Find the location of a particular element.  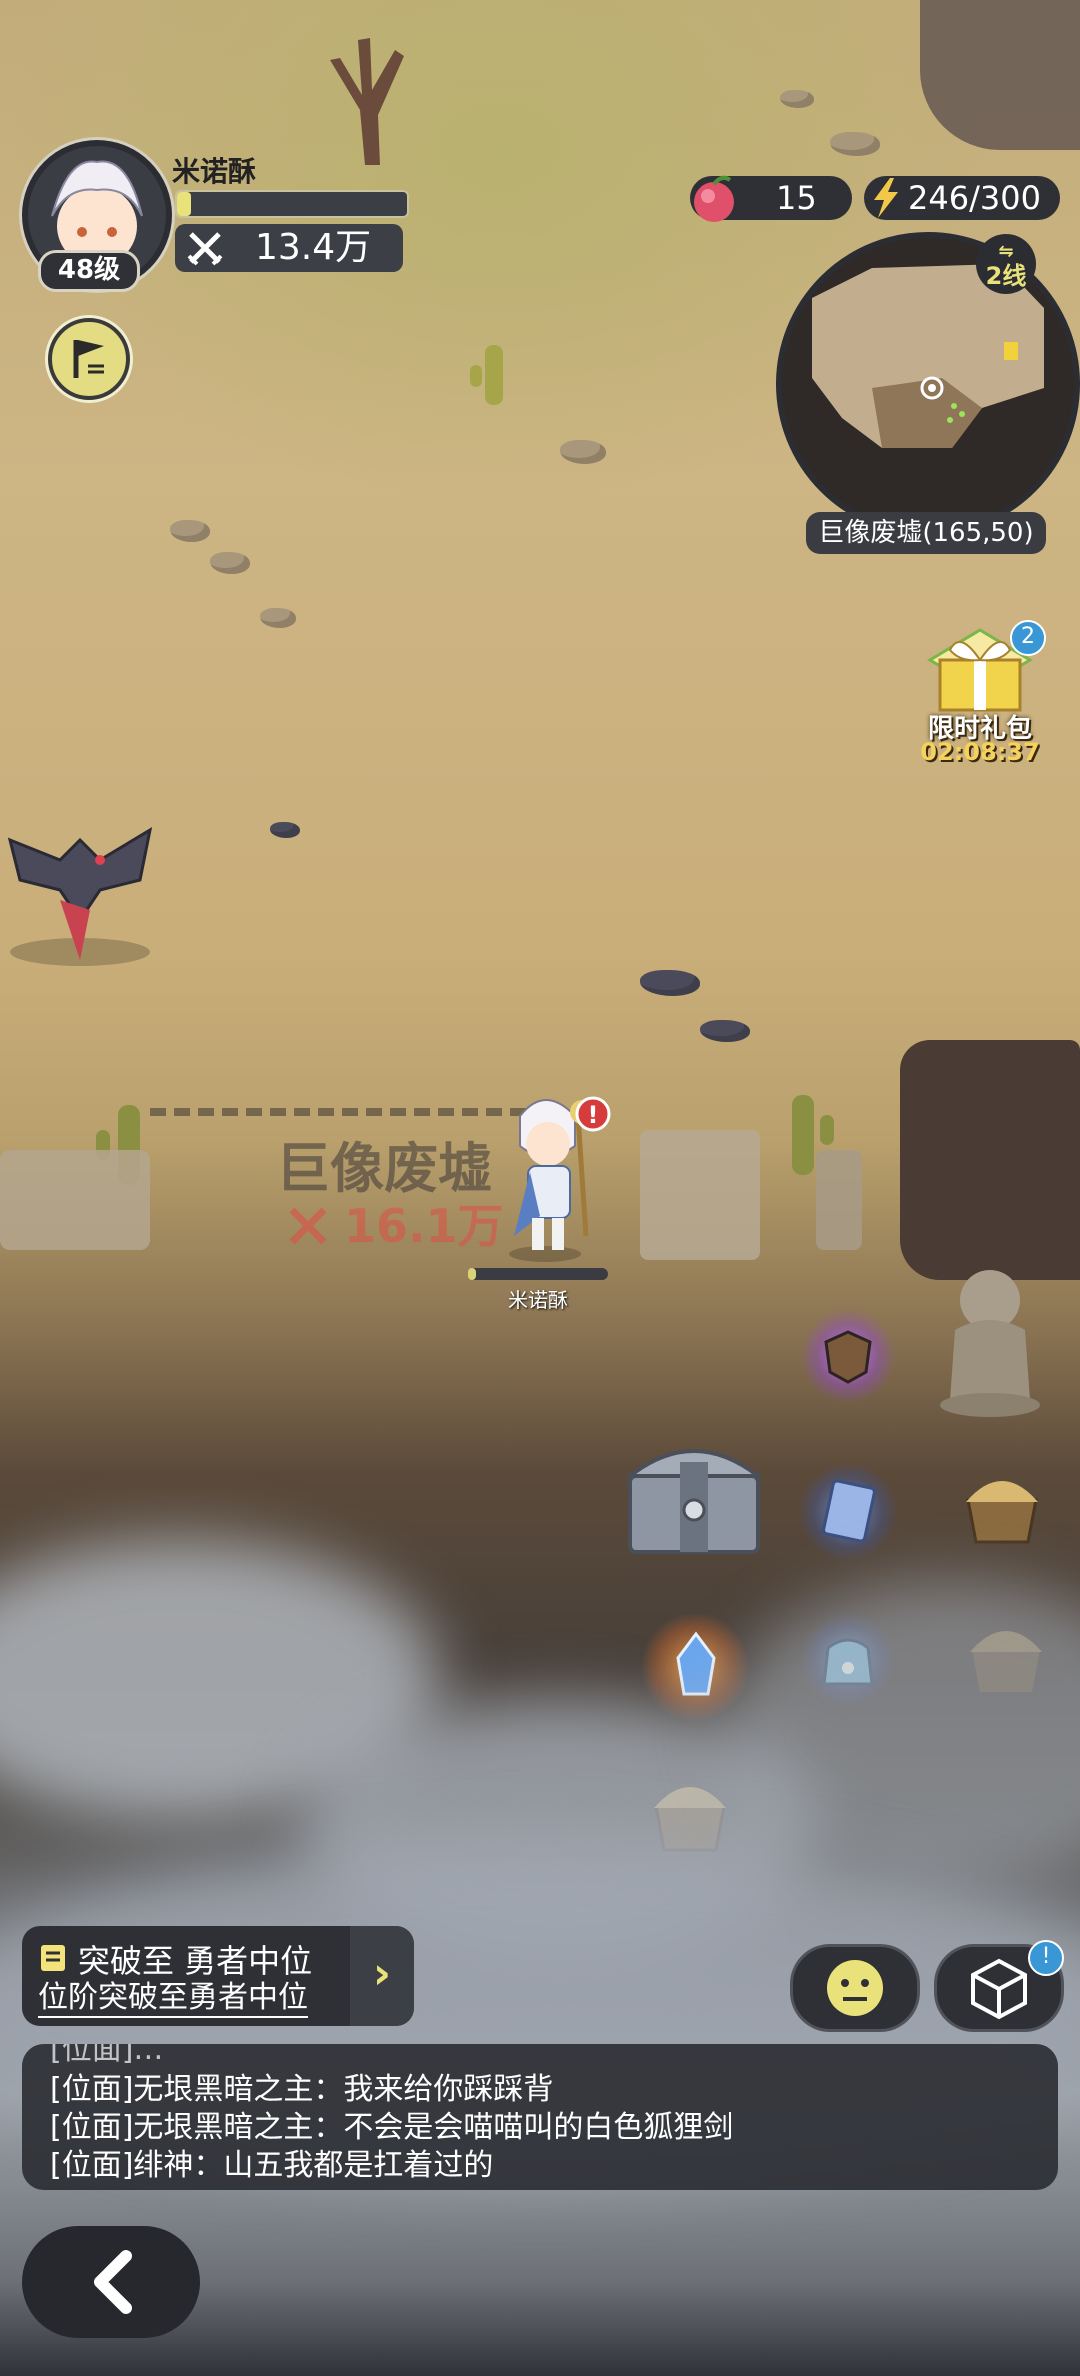

back-button is located at coordinates (111, 2282).